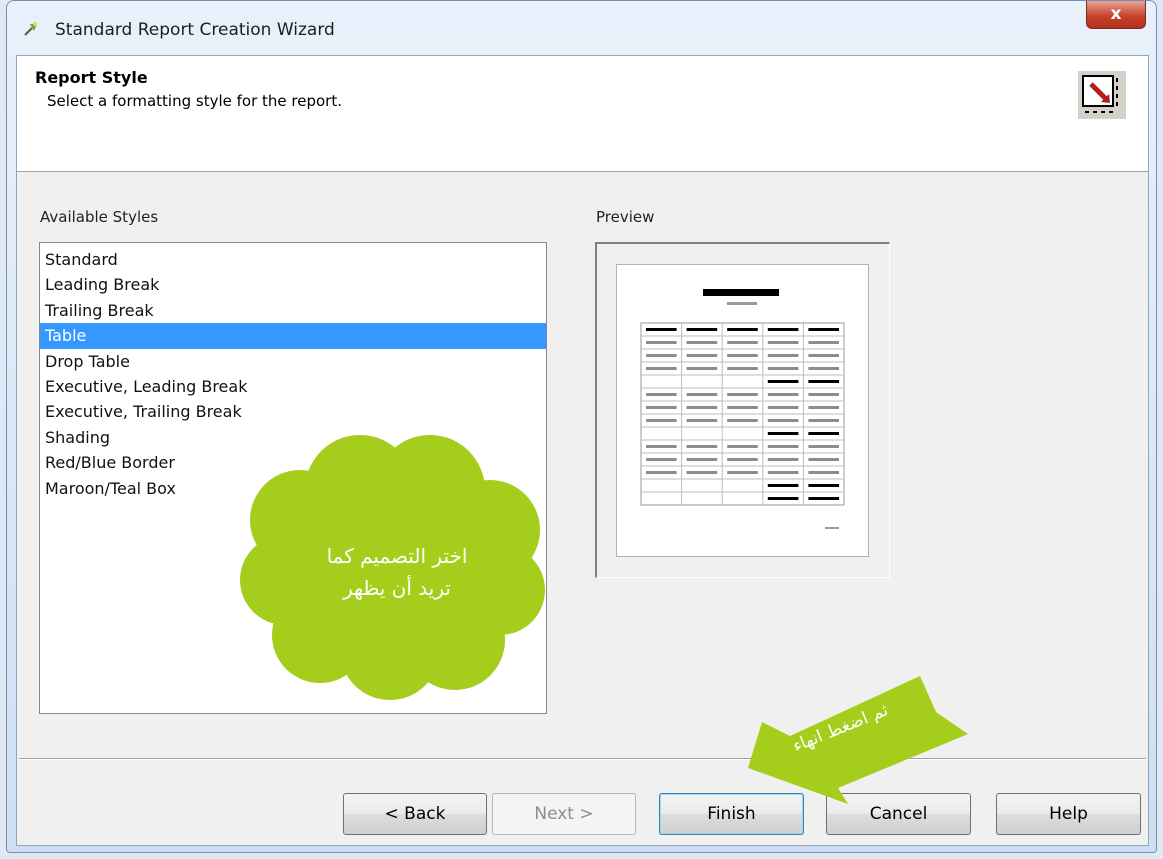 This screenshot has height=859, width=1163. I want to click on preview-label: Preview, so click(625, 217).